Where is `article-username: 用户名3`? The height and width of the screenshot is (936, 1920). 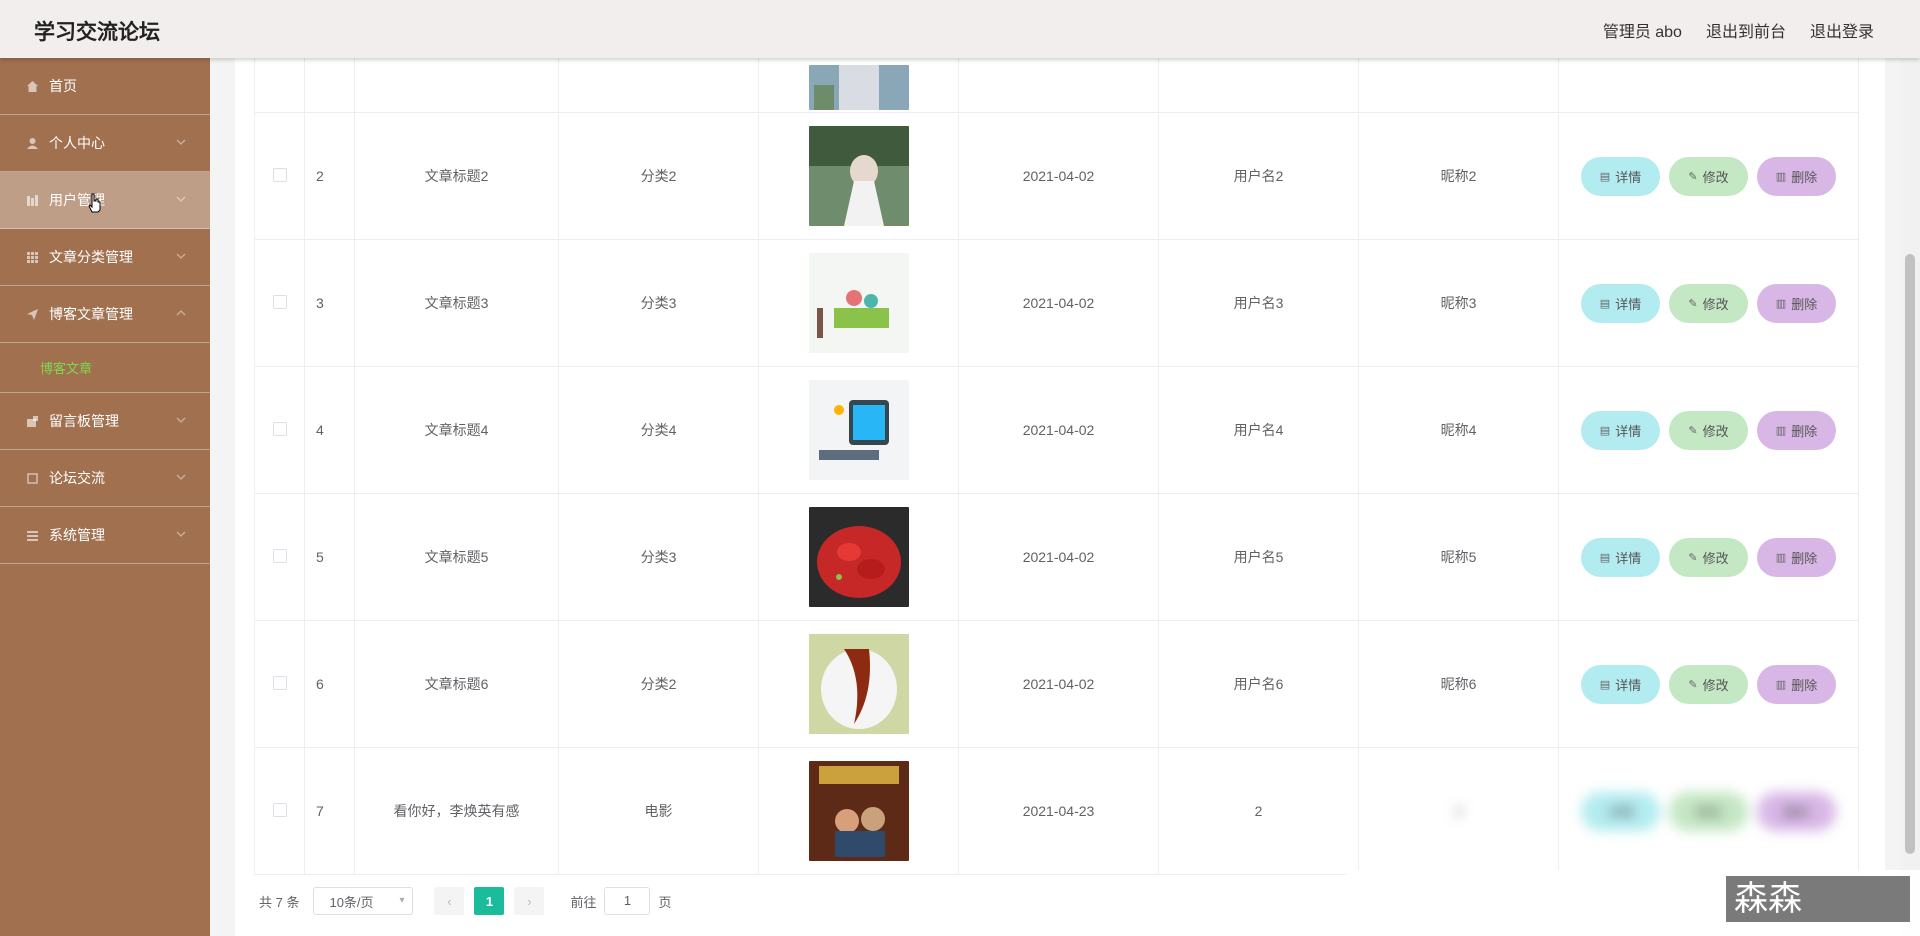 article-username: 用户名3 is located at coordinates (1258, 303).